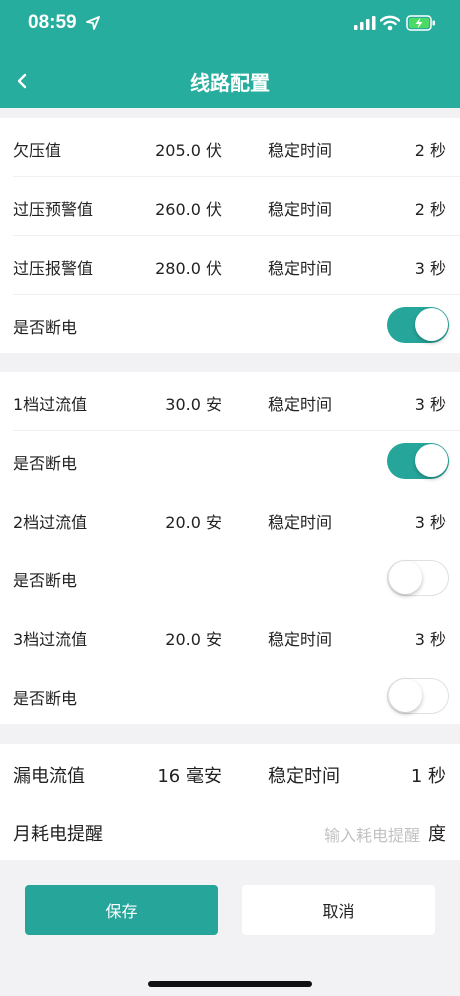 The width and height of the screenshot is (460, 996). What do you see at coordinates (50, 639) in the screenshot?
I see `setting-label: 3档过流值` at bounding box center [50, 639].